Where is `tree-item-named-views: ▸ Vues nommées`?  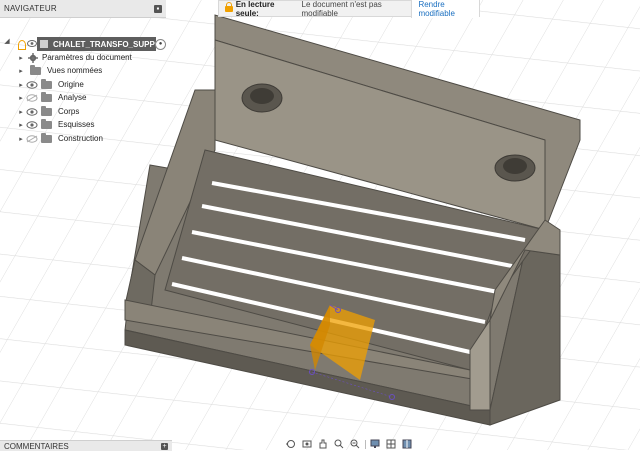
tree-item-named-views: ▸ Vues nommées is located at coordinates (59, 70).